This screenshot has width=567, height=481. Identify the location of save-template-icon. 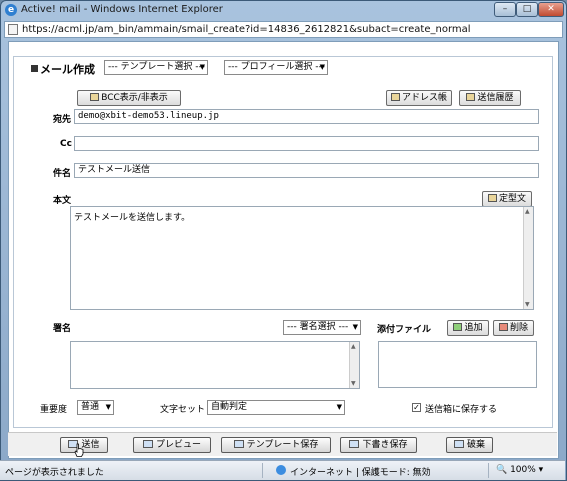
(238, 444).